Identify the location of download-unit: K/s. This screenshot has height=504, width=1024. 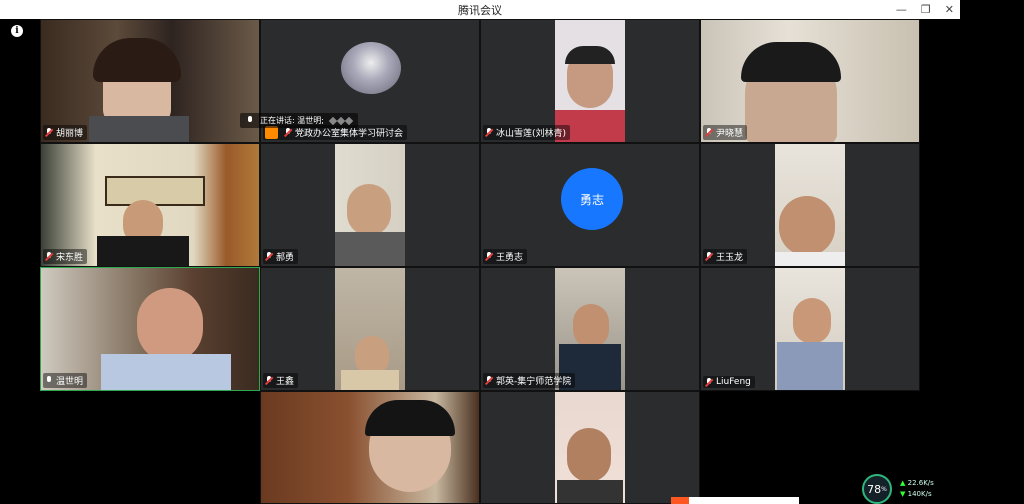
(926, 494).